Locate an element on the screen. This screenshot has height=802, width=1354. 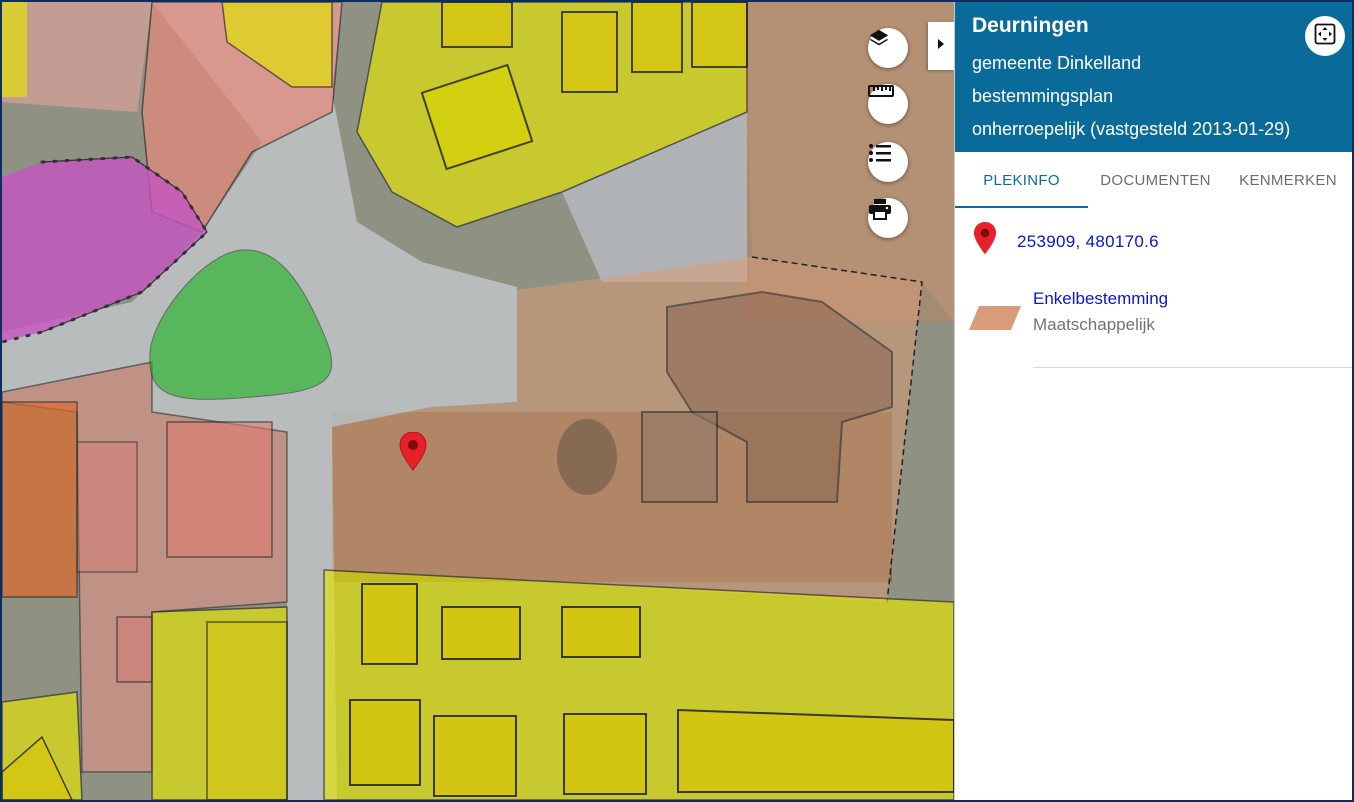
destination-value: Maatschappelijk is located at coordinates (1094, 324).